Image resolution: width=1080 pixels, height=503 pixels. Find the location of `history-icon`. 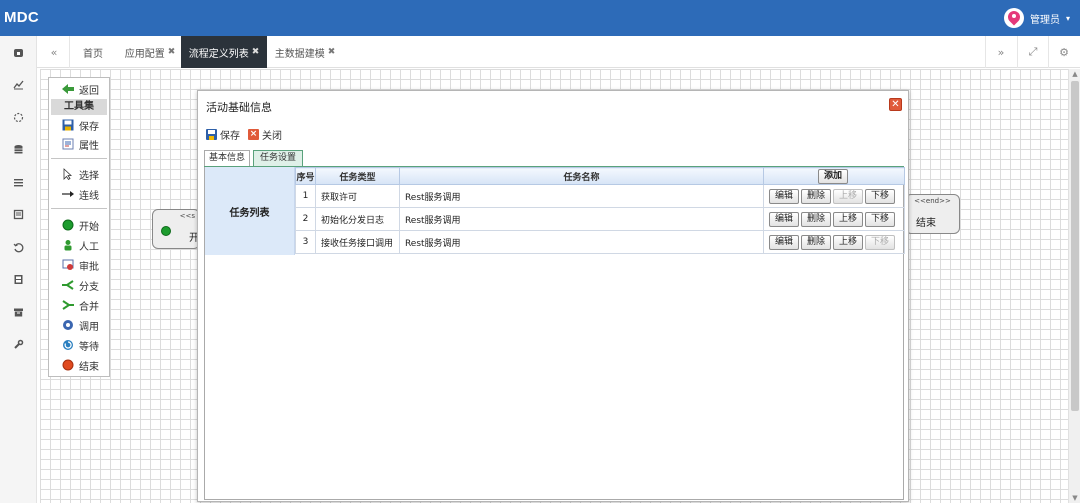

history-icon is located at coordinates (18, 247).